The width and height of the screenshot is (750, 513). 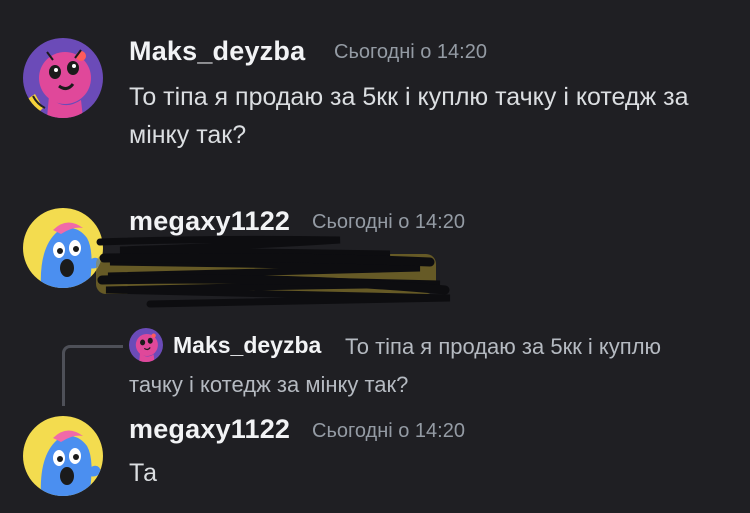 I want to click on username: Maks_deyzba, so click(x=217, y=51).